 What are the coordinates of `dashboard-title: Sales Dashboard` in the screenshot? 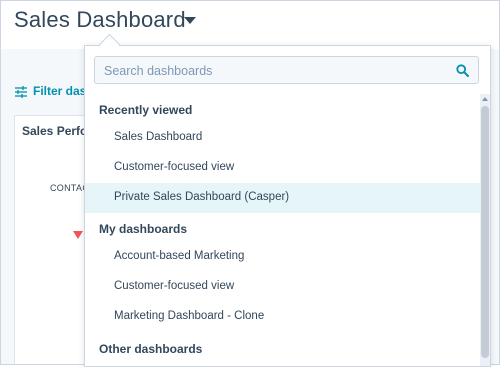 It's located at (100, 20).